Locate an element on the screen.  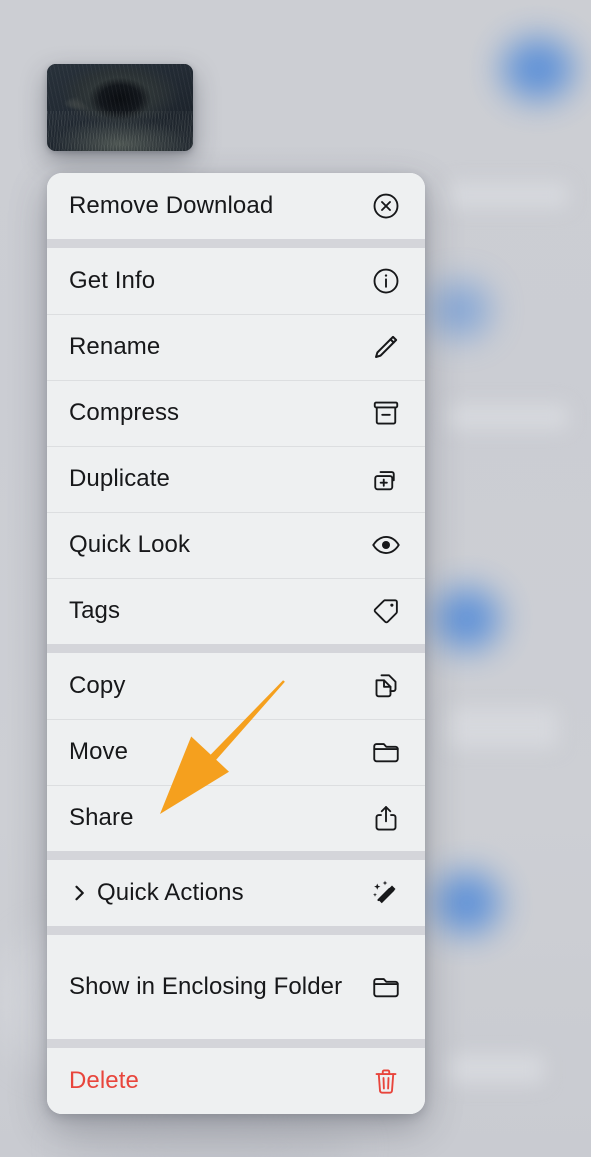
duplicate-icon is located at coordinates (386, 479).